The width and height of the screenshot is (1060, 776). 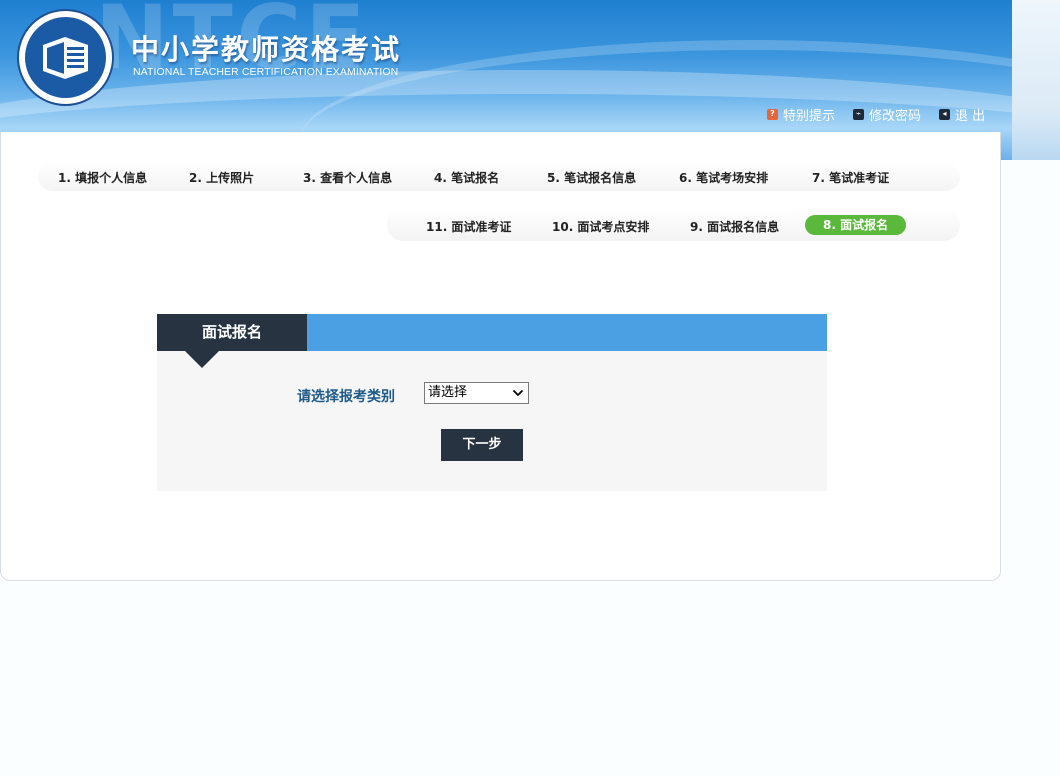 What do you see at coordinates (734, 226) in the screenshot?
I see `step-9-interview-register-info: 9. 面试报名信息` at bounding box center [734, 226].